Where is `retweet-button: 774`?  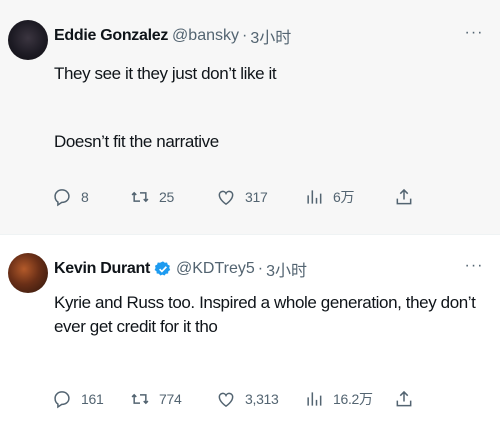
retweet-button: 774 is located at coordinates (156, 399).